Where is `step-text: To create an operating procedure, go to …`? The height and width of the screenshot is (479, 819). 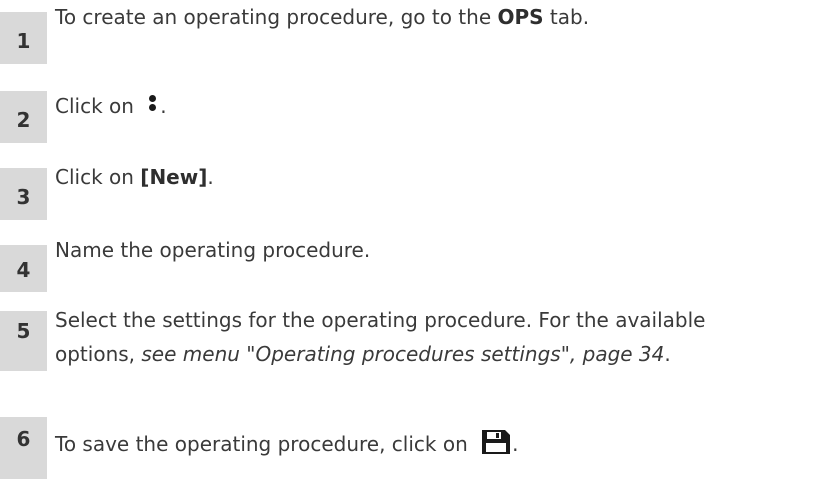
step-text: To create an operating procedure, go to … is located at coordinates (432, 17).